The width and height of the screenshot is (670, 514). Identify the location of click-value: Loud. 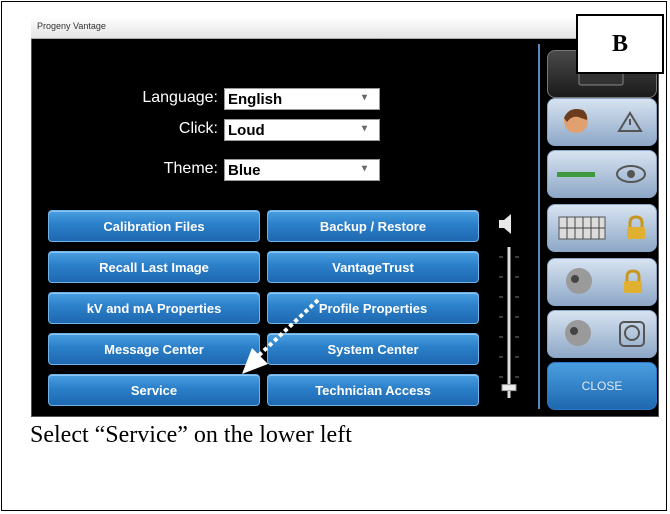
(246, 130).